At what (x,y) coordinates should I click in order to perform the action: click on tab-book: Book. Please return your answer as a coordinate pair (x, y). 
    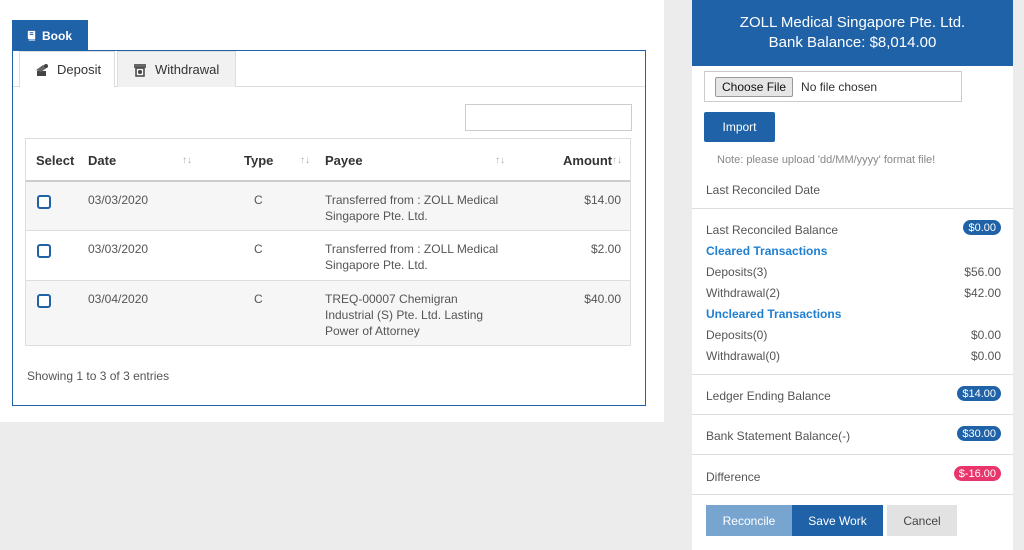
    Looking at the image, I should click on (50, 35).